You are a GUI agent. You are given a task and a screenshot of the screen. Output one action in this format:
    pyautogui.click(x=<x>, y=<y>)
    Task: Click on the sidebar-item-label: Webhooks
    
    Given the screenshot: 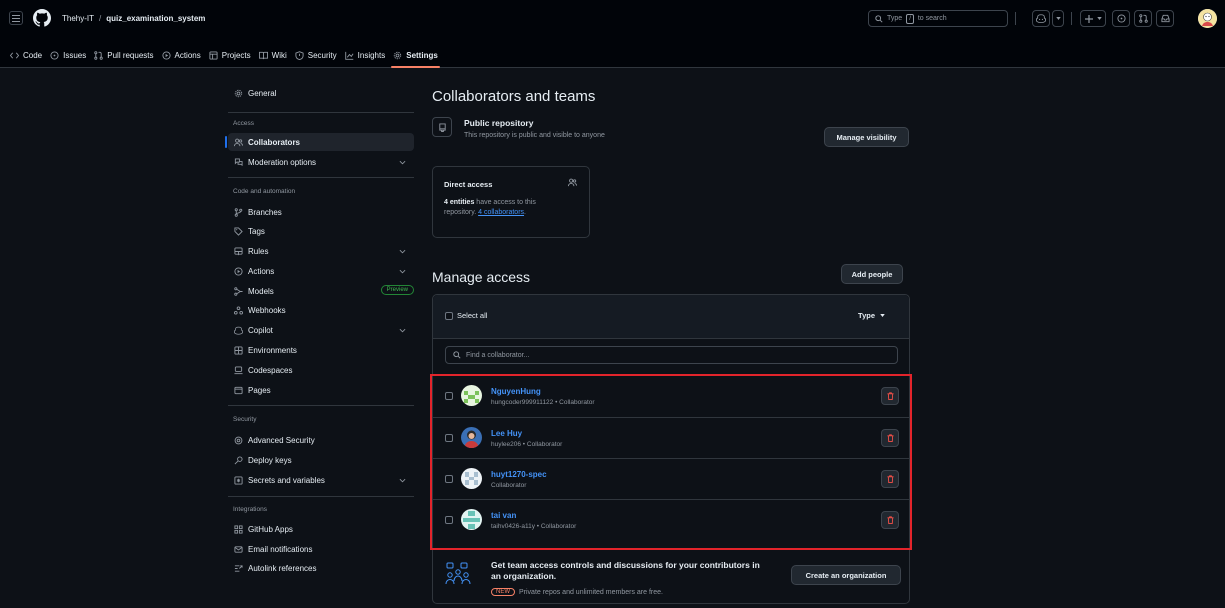 What is the action you would take?
    pyautogui.click(x=267, y=310)
    